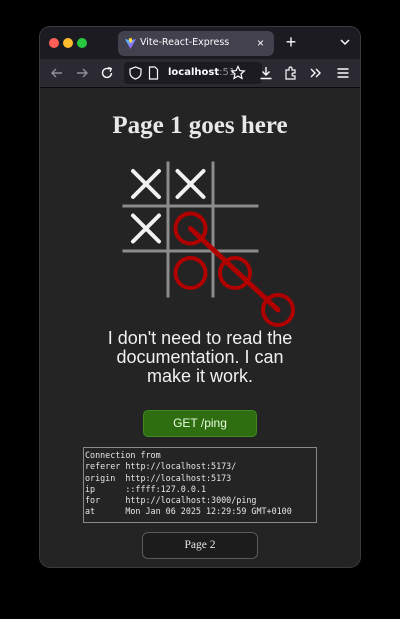 This screenshot has width=400, height=619. What do you see at coordinates (123, 455) in the screenshot?
I see `connection-heading: Connection from` at bounding box center [123, 455].